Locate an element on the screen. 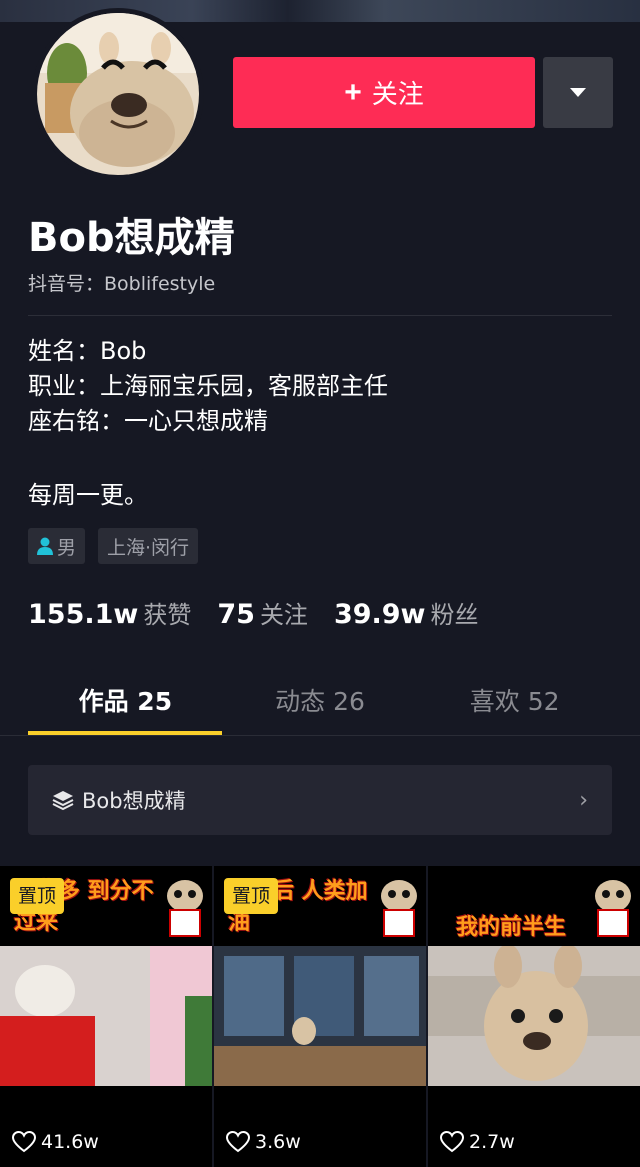 The width and height of the screenshot is (640, 1167). tab-likes: 喜欢 52 is located at coordinates (514, 708).